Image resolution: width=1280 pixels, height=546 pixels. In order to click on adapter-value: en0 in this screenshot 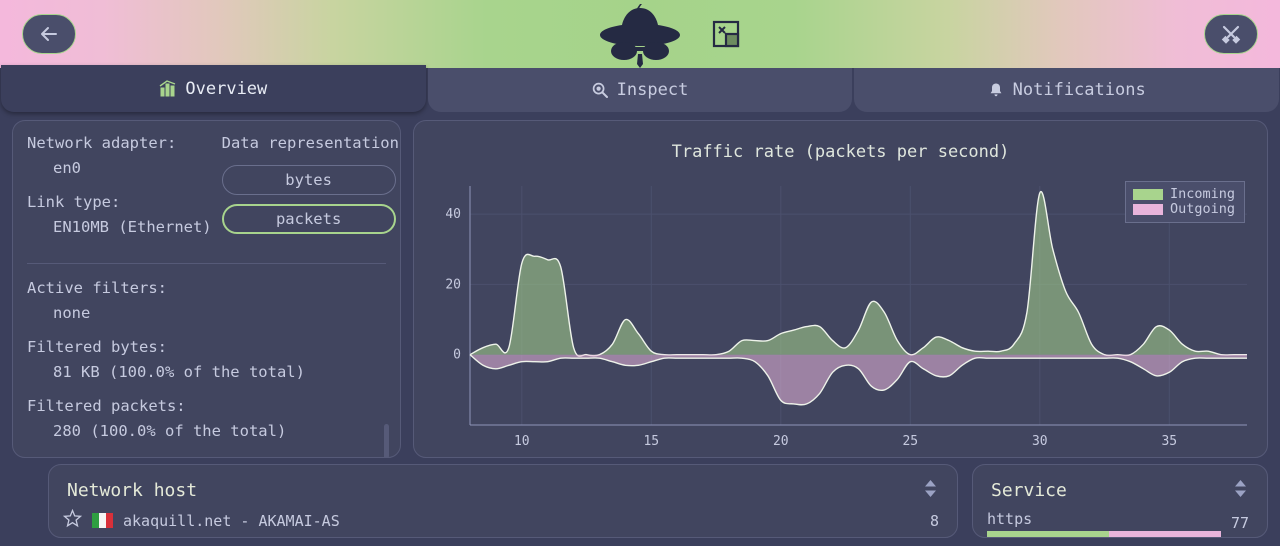, I will do `click(67, 168)`.